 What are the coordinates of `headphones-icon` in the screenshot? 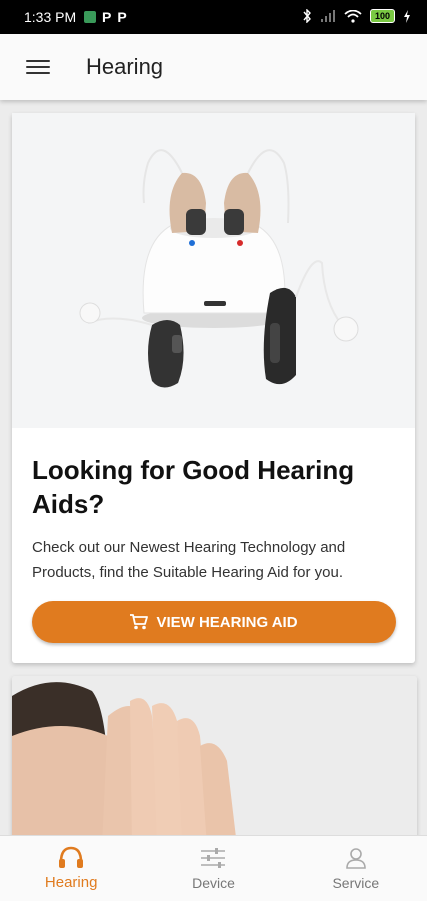 It's located at (71, 857).